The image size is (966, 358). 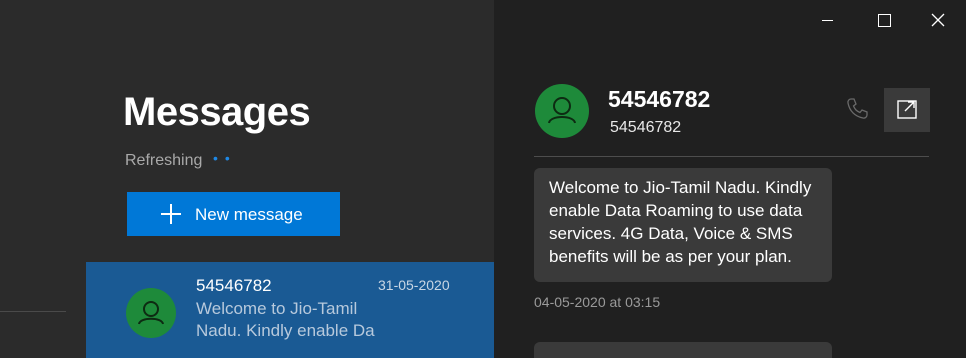 I want to click on page-title: Messages, so click(x=217, y=112).